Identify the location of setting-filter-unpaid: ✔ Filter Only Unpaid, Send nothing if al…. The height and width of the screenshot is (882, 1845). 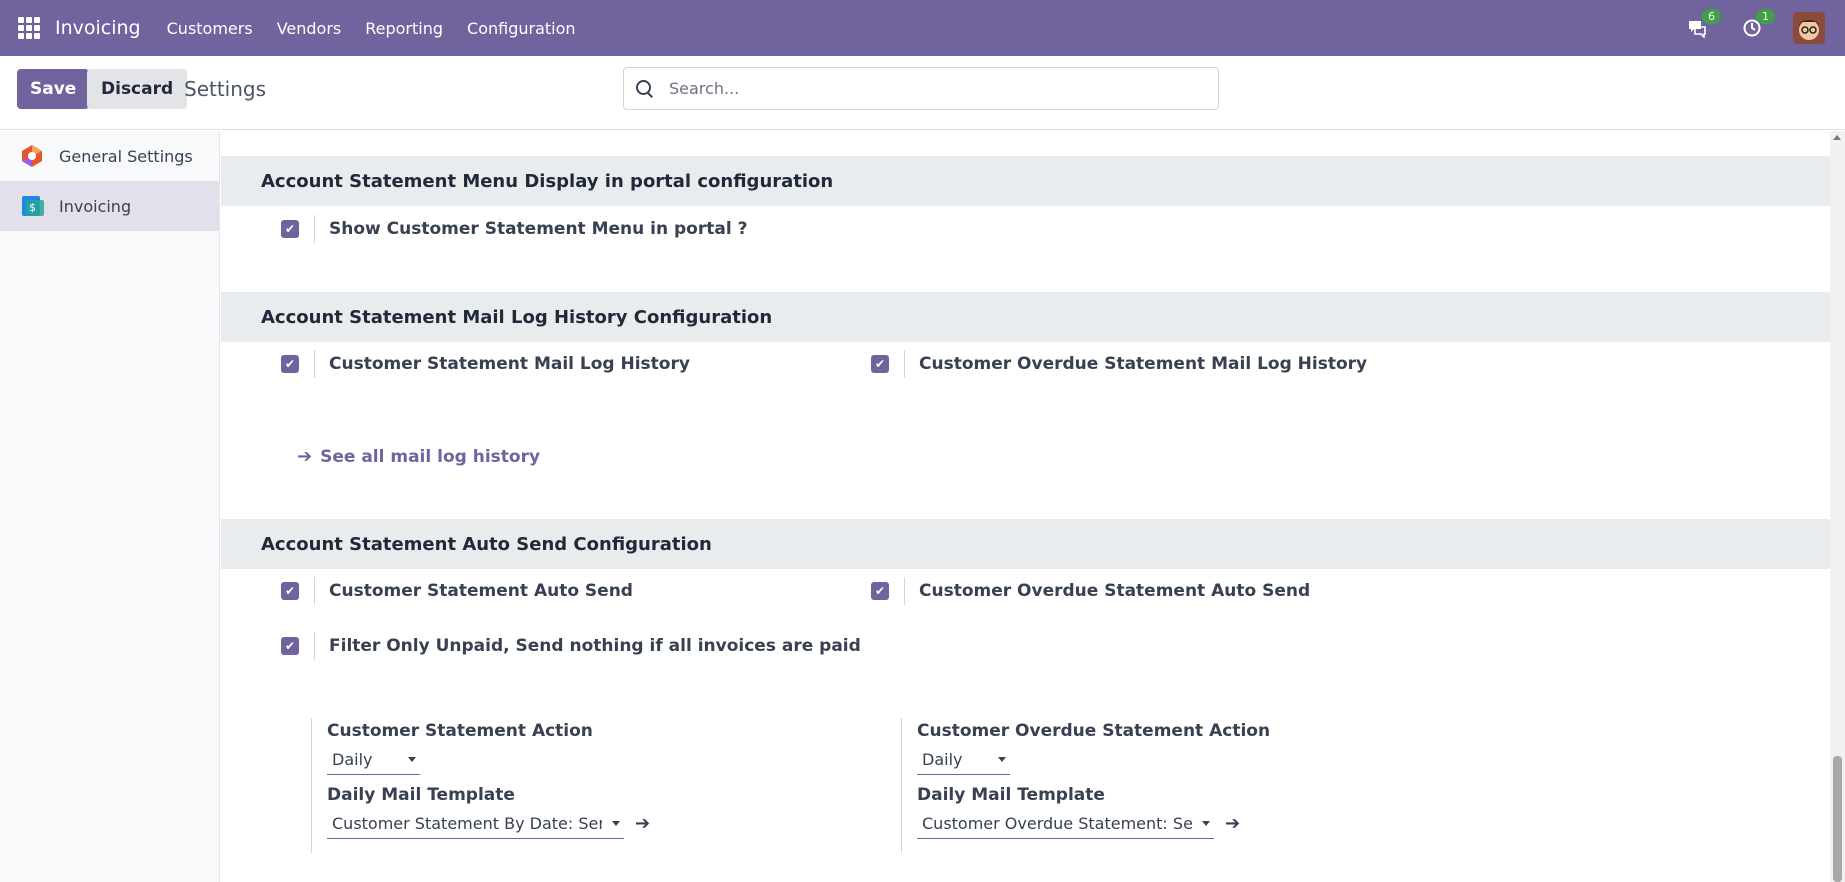
(571, 646).